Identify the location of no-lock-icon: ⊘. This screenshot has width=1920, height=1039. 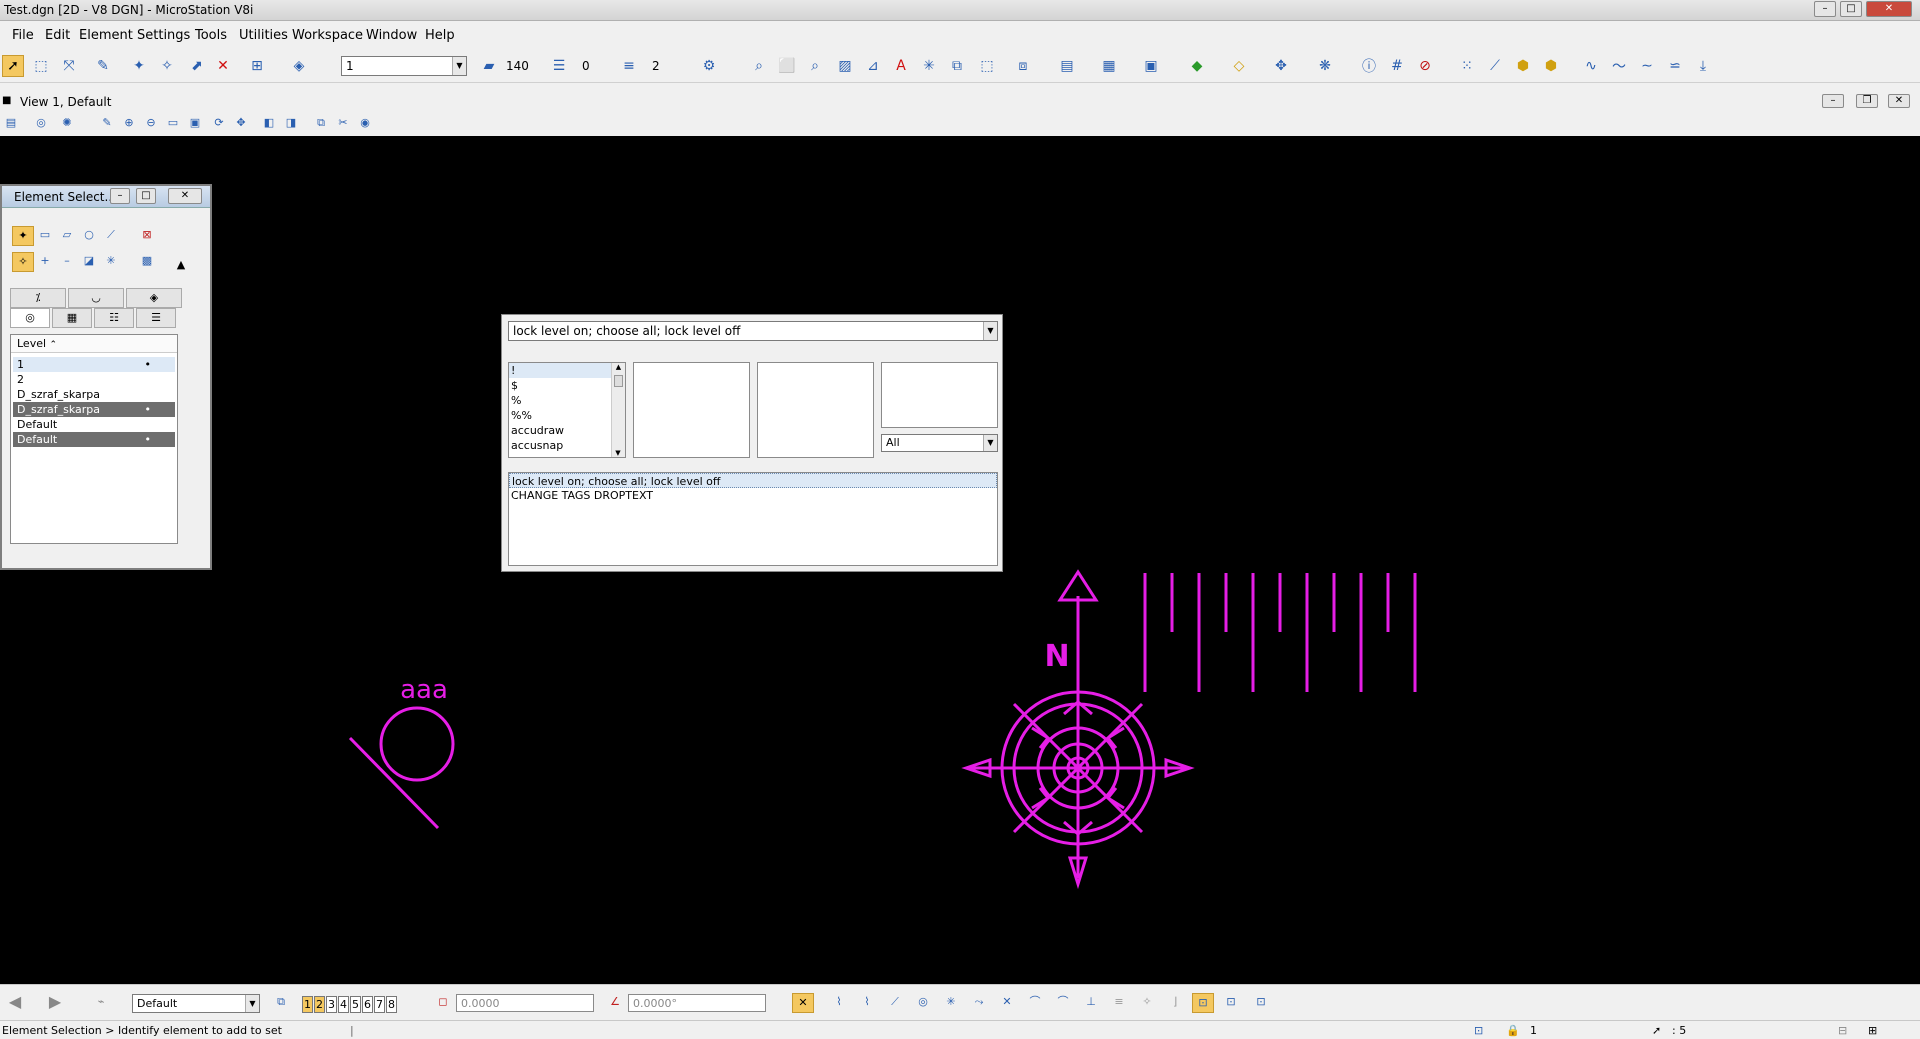
(1425, 66).